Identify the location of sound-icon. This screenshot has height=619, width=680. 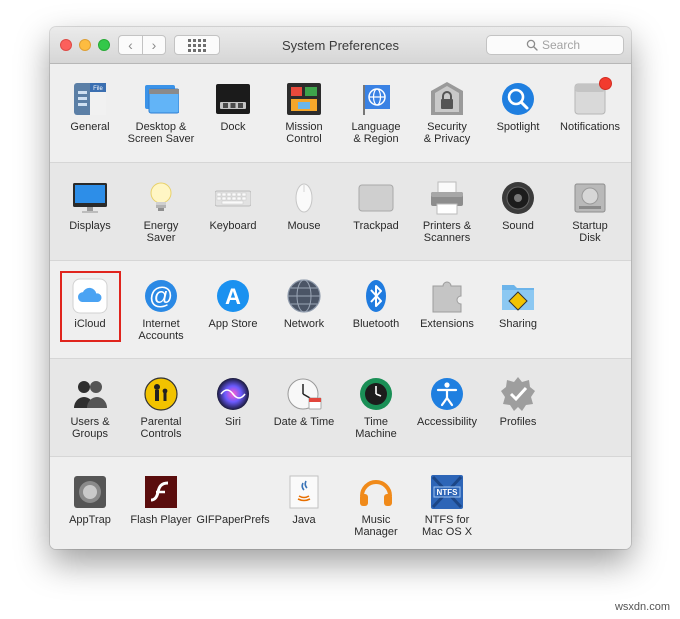
(518, 198).